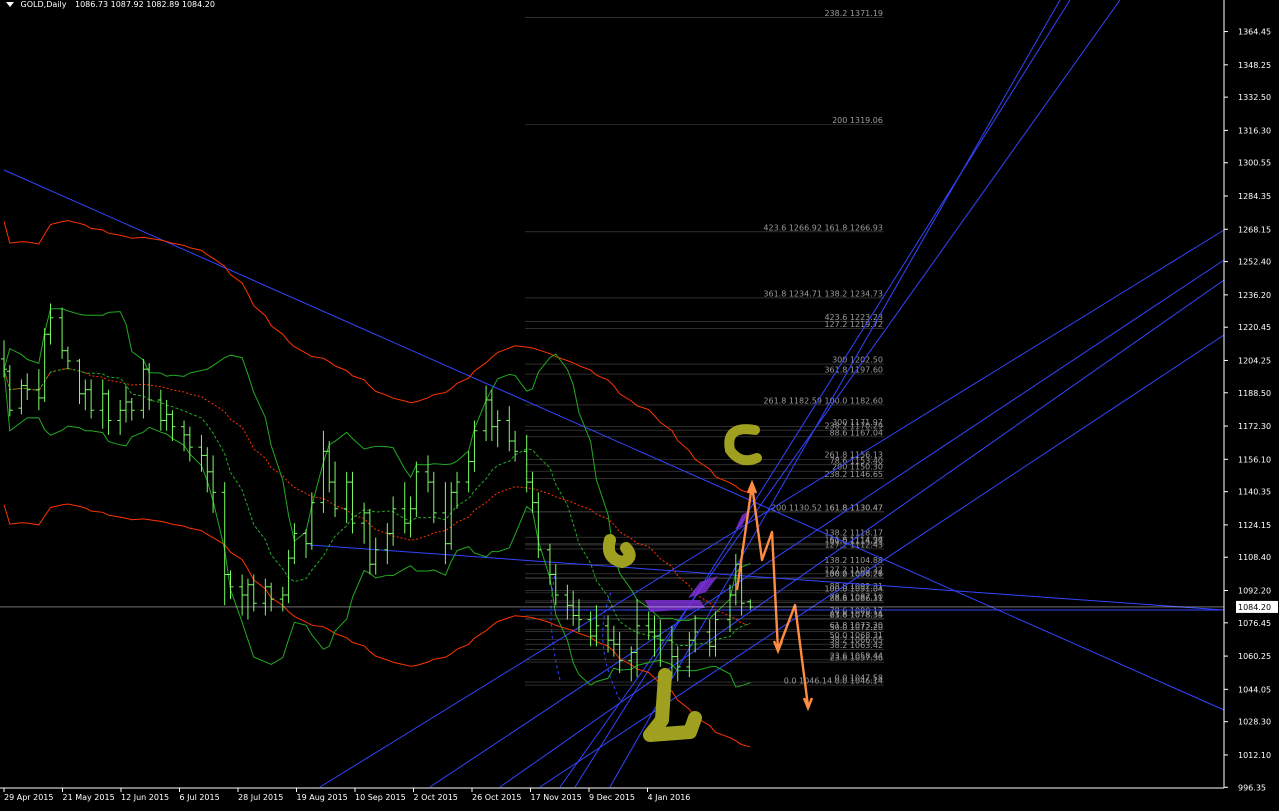  Describe the element at coordinates (1254, 163) in the screenshot. I see `y-tick-label: 1300.55` at that location.